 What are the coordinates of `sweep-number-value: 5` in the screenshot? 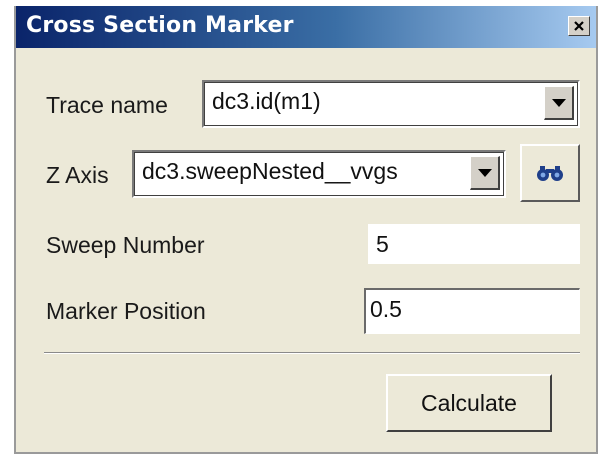 It's located at (382, 244).